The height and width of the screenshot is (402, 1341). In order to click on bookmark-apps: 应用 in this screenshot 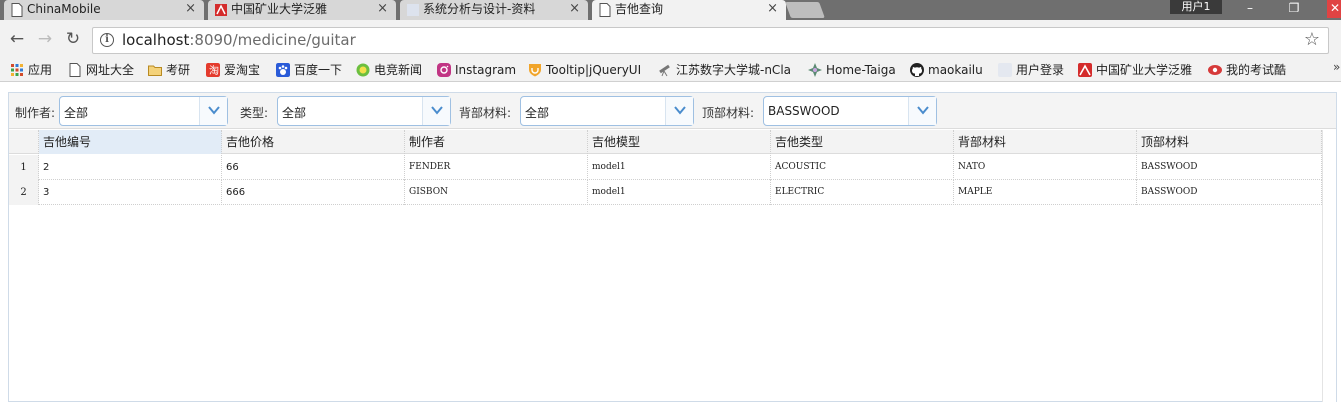, I will do `click(31, 70)`.